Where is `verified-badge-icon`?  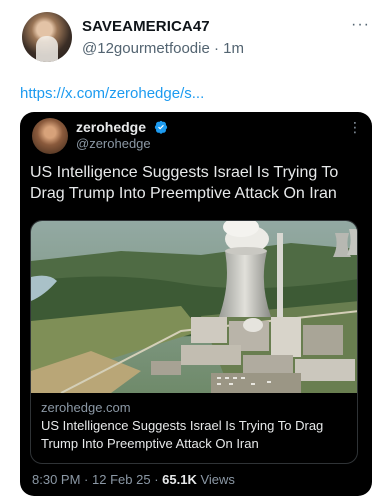
verified-badge-icon is located at coordinates (161, 127).